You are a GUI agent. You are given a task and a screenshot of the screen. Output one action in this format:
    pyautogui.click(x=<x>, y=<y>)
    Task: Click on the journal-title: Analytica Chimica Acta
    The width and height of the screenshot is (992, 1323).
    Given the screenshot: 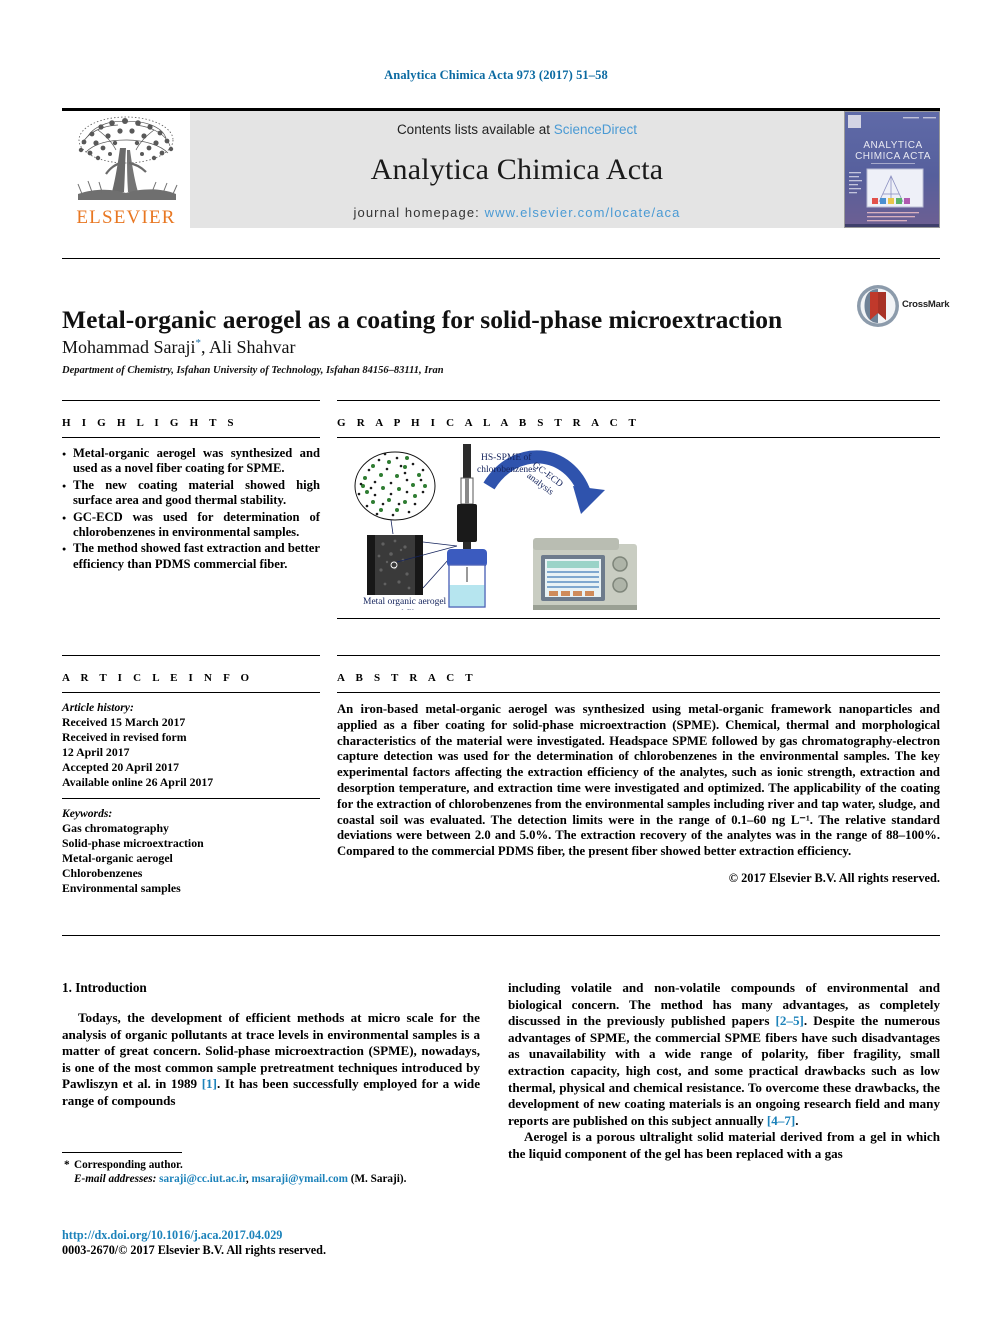 What is the action you would take?
    pyautogui.click(x=517, y=169)
    